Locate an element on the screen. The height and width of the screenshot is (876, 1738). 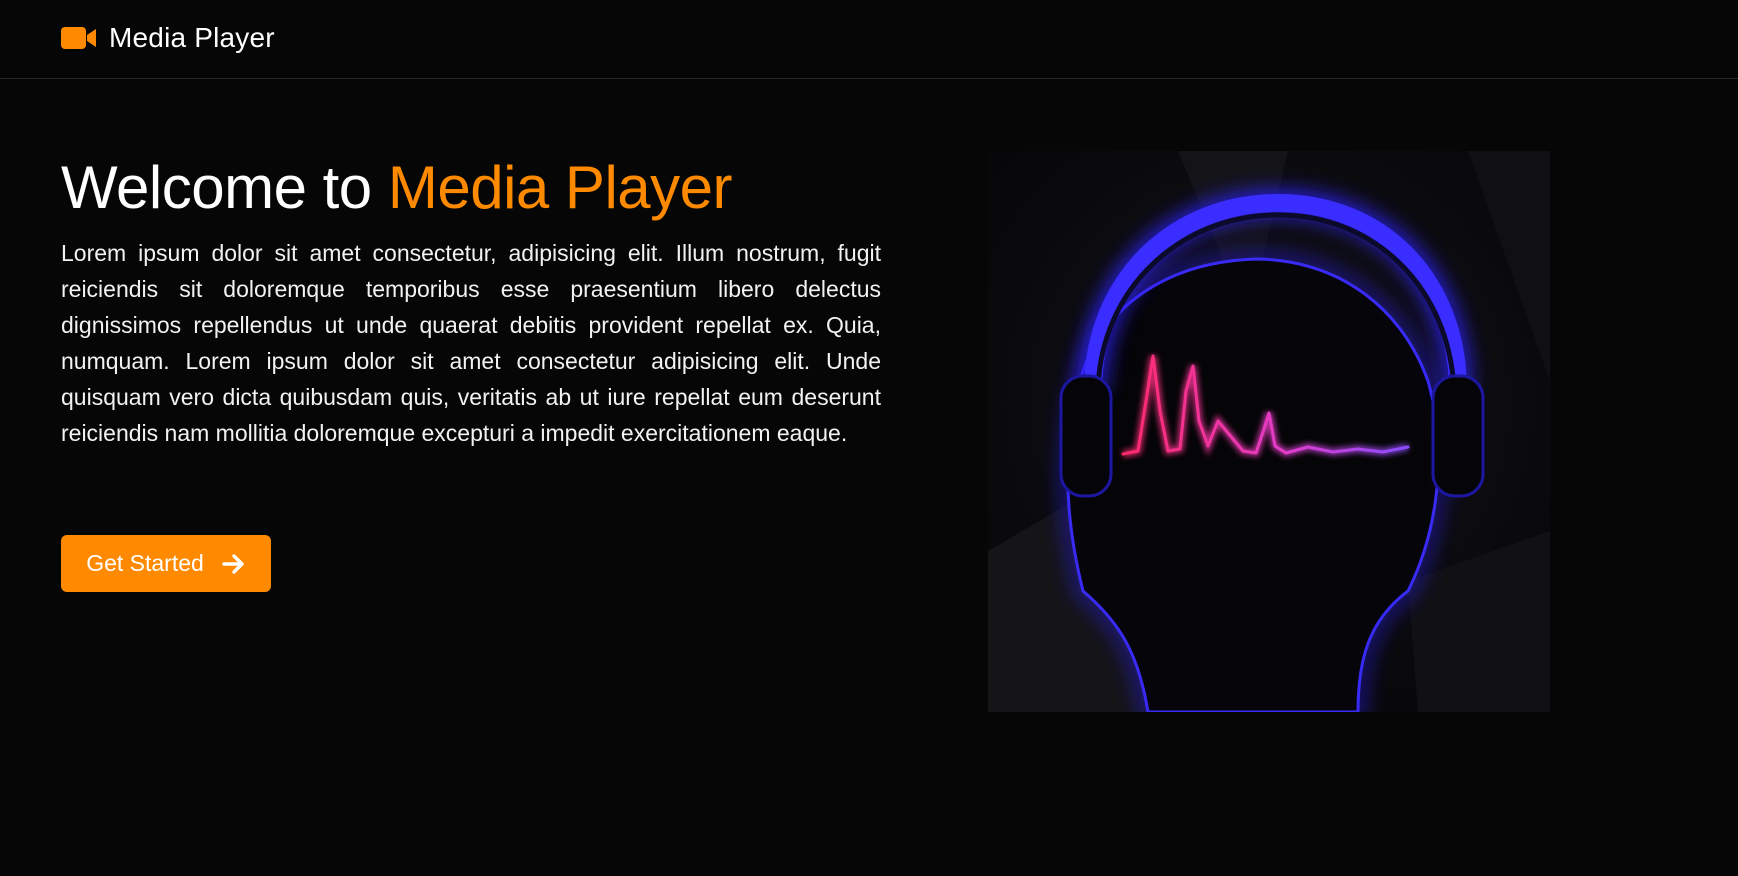
hero-title: Welcome to Media Player is located at coordinates (397, 188).